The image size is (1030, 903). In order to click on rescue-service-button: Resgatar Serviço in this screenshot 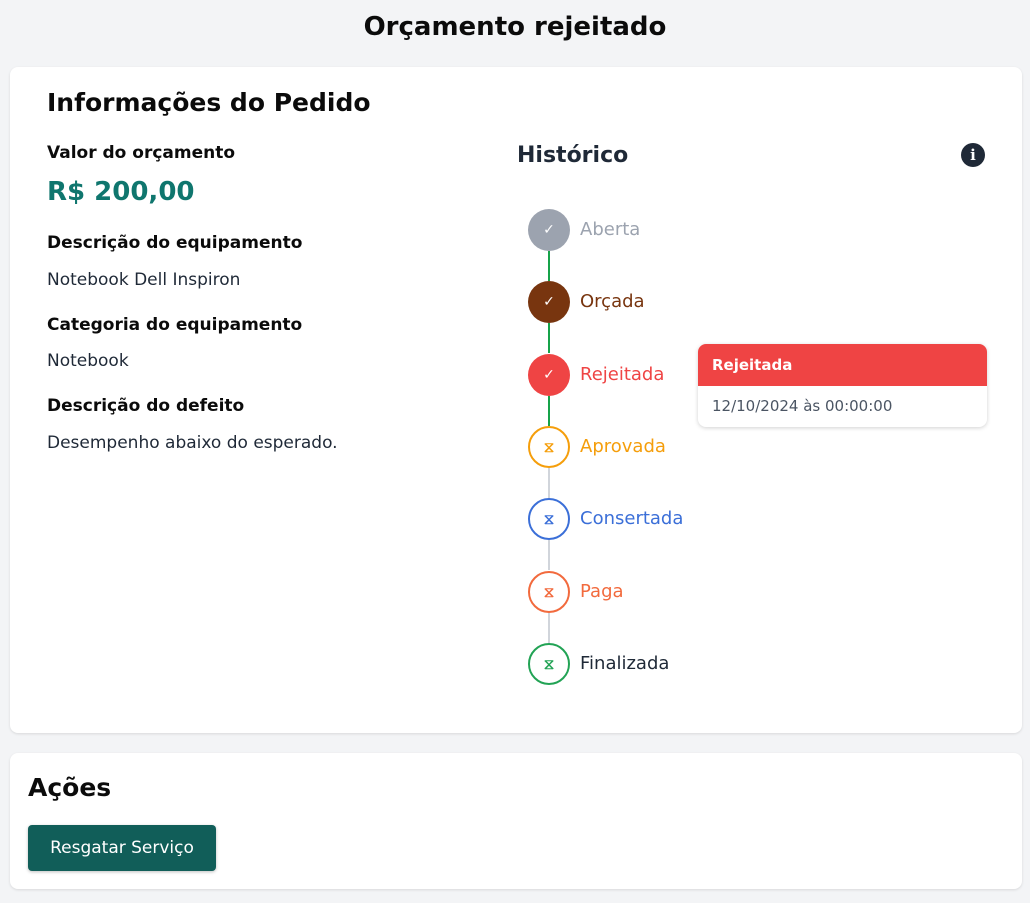, I will do `click(122, 848)`.